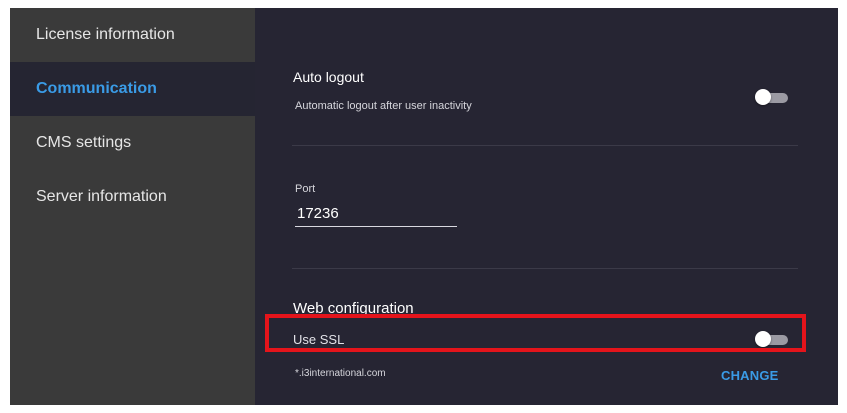 This screenshot has height=413, width=847. I want to click on sidebar-item-cms-settings: CMS settings, so click(132, 143).